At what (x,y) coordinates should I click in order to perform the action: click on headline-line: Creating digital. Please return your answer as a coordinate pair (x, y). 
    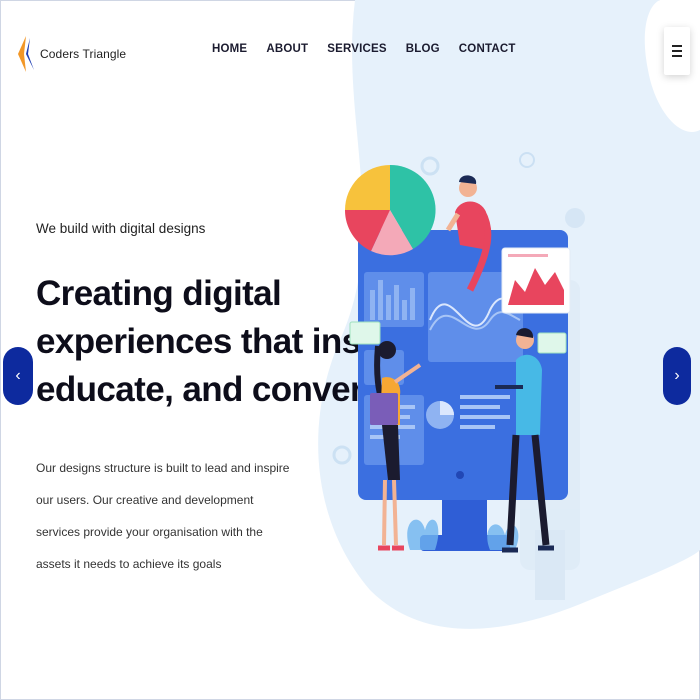
    Looking at the image, I should click on (159, 293).